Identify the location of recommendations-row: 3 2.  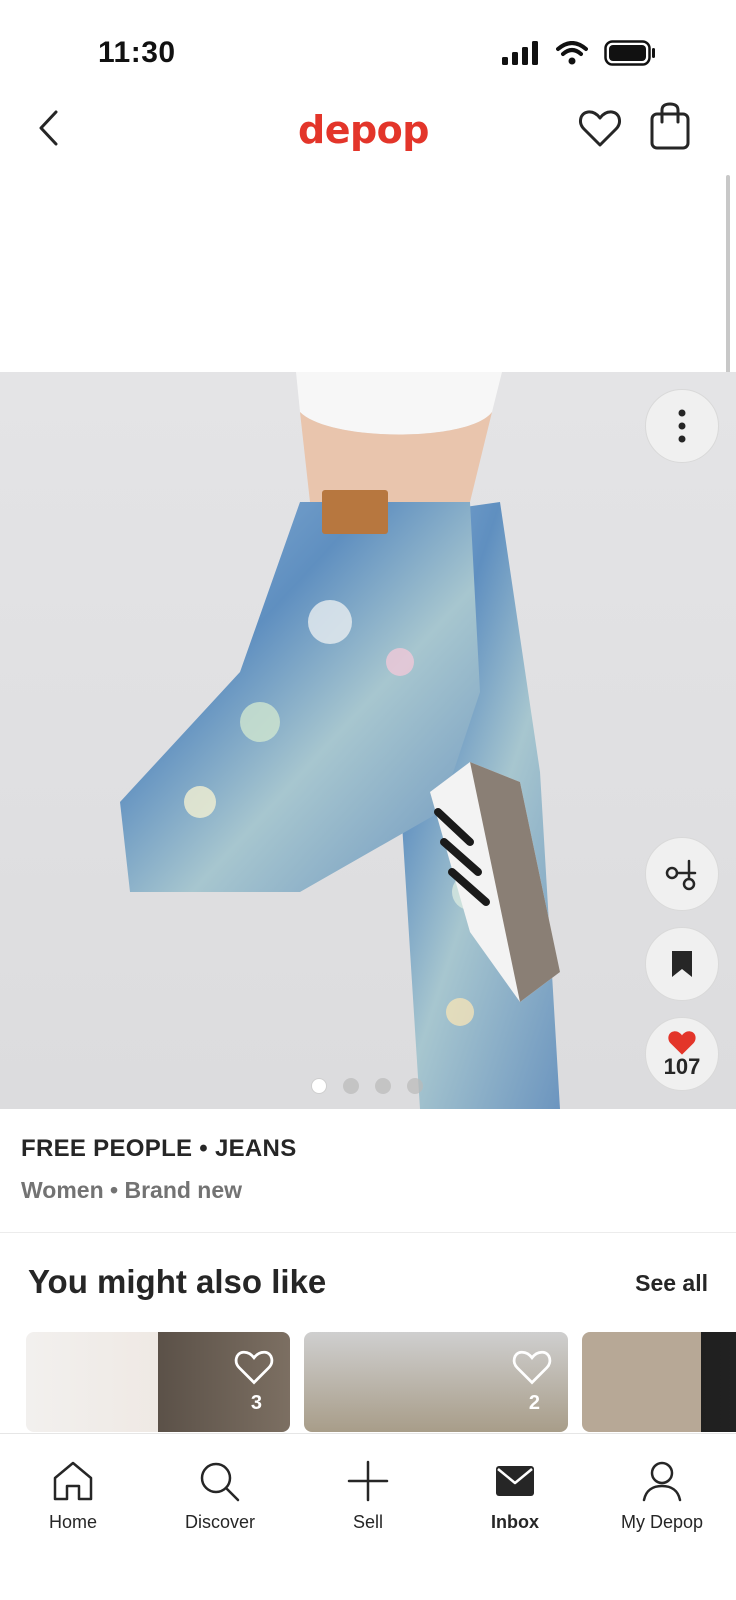
(381, 1382).